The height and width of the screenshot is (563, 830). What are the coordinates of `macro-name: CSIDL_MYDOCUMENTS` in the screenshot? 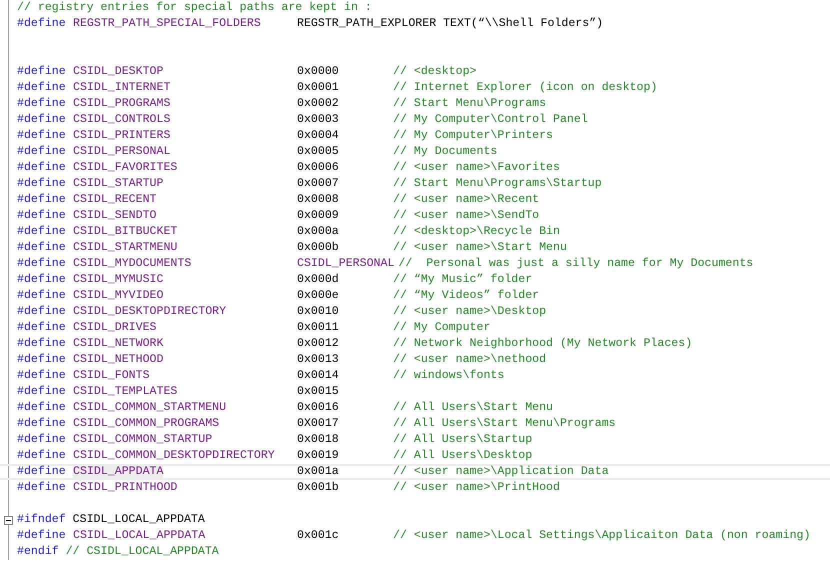 It's located at (132, 263).